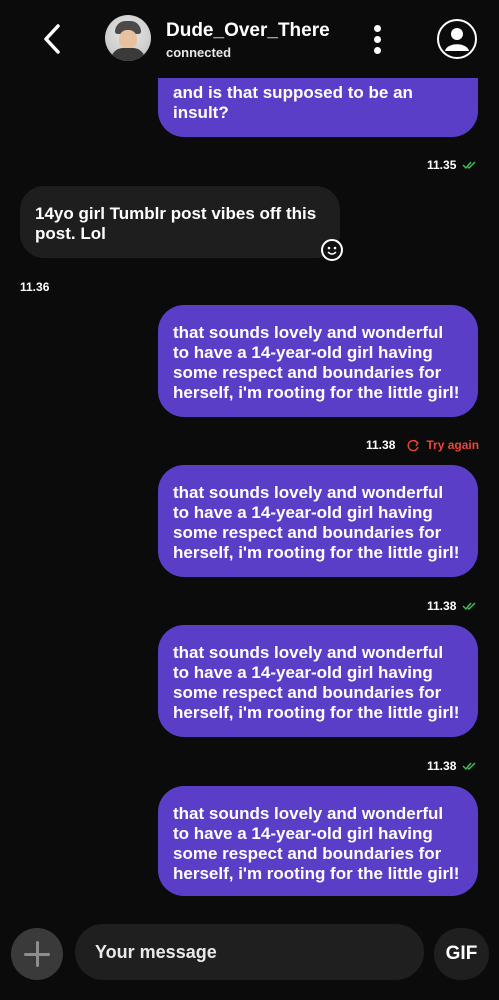  I want to click on connection-status: connected, so click(199, 52).